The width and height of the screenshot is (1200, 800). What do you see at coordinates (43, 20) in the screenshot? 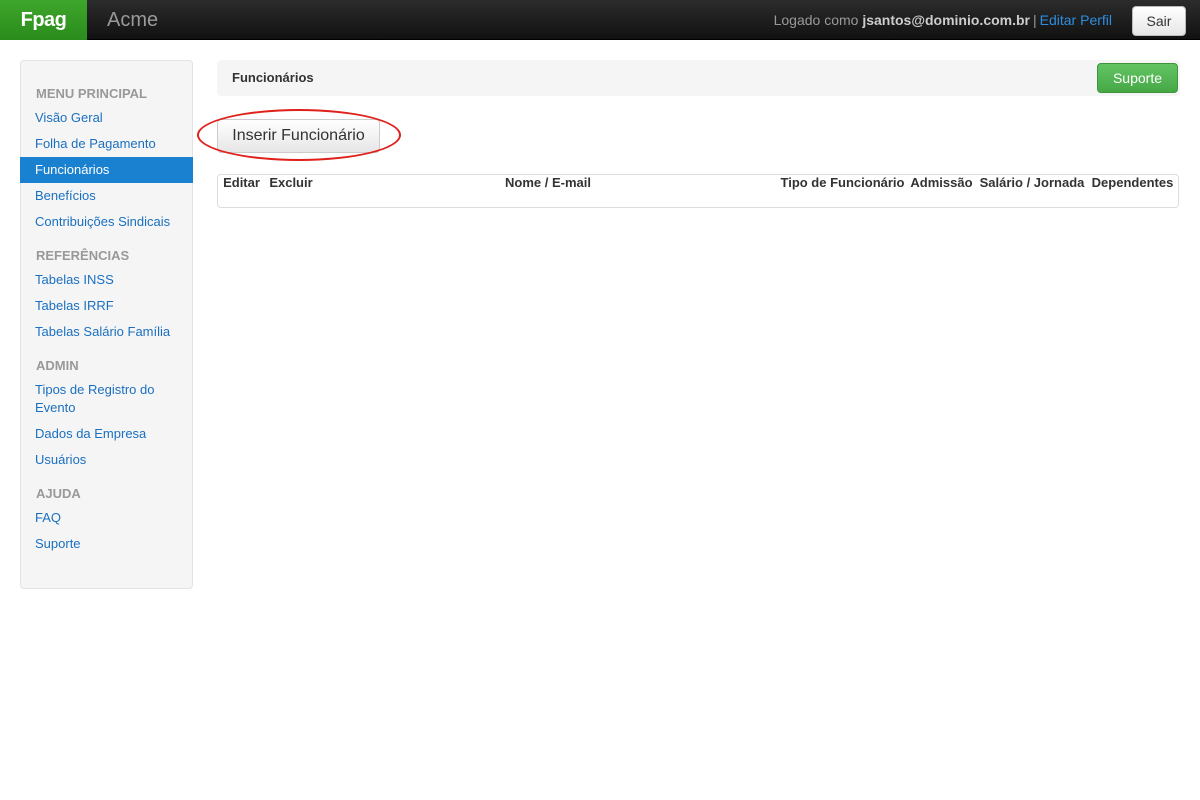
I see `brand-logo: Fpag` at bounding box center [43, 20].